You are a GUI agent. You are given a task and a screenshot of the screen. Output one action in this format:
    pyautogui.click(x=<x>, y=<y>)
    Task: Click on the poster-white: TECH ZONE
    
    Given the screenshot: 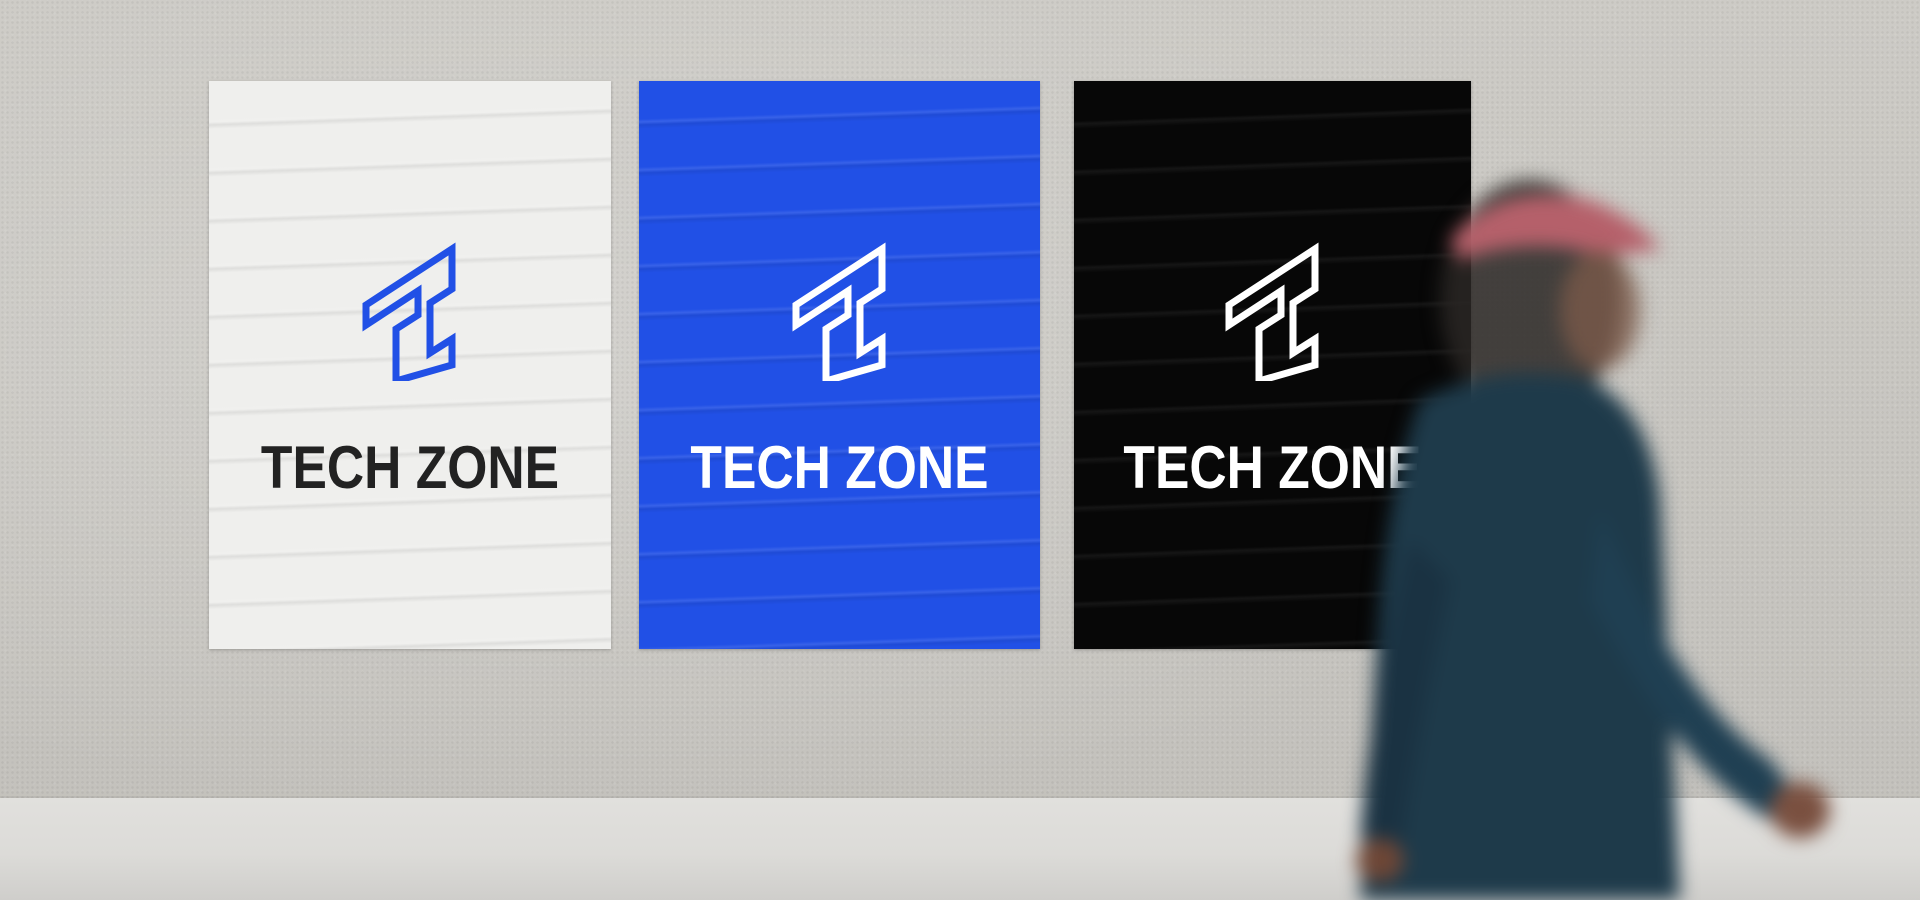 What is the action you would take?
    pyautogui.click(x=410, y=365)
    